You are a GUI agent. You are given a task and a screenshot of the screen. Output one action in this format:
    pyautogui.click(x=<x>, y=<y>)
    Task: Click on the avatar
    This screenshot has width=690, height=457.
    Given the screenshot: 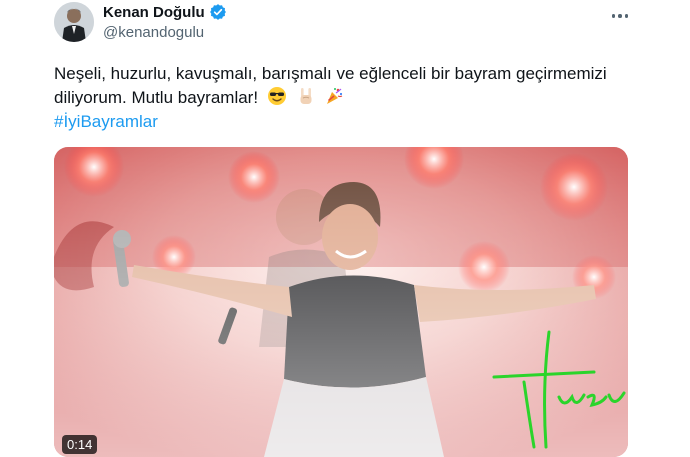 What is the action you would take?
    pyautogui.click(x=74, y=22)
    